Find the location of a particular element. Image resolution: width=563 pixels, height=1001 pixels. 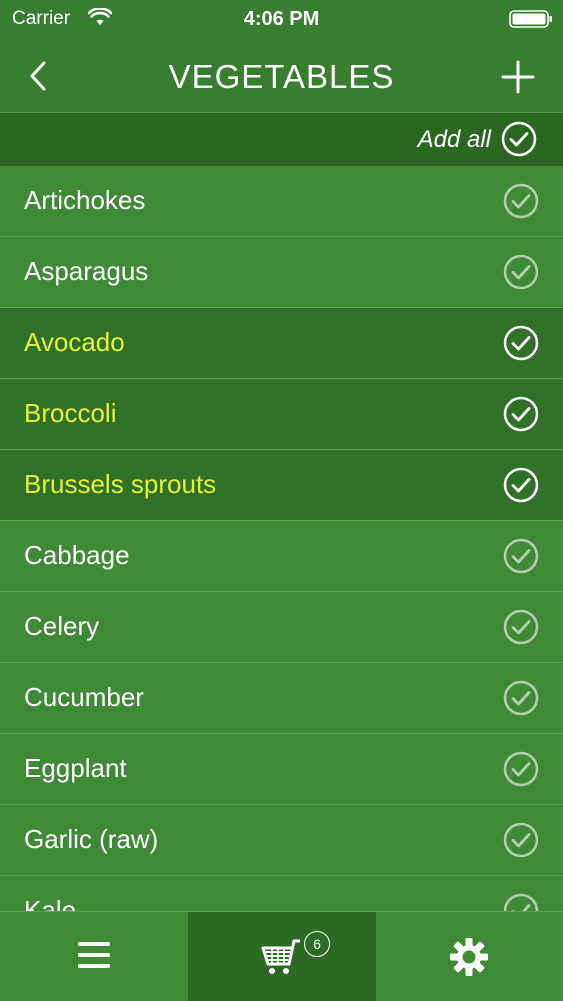

list-item: Kale is located at coordinates (281, 893).